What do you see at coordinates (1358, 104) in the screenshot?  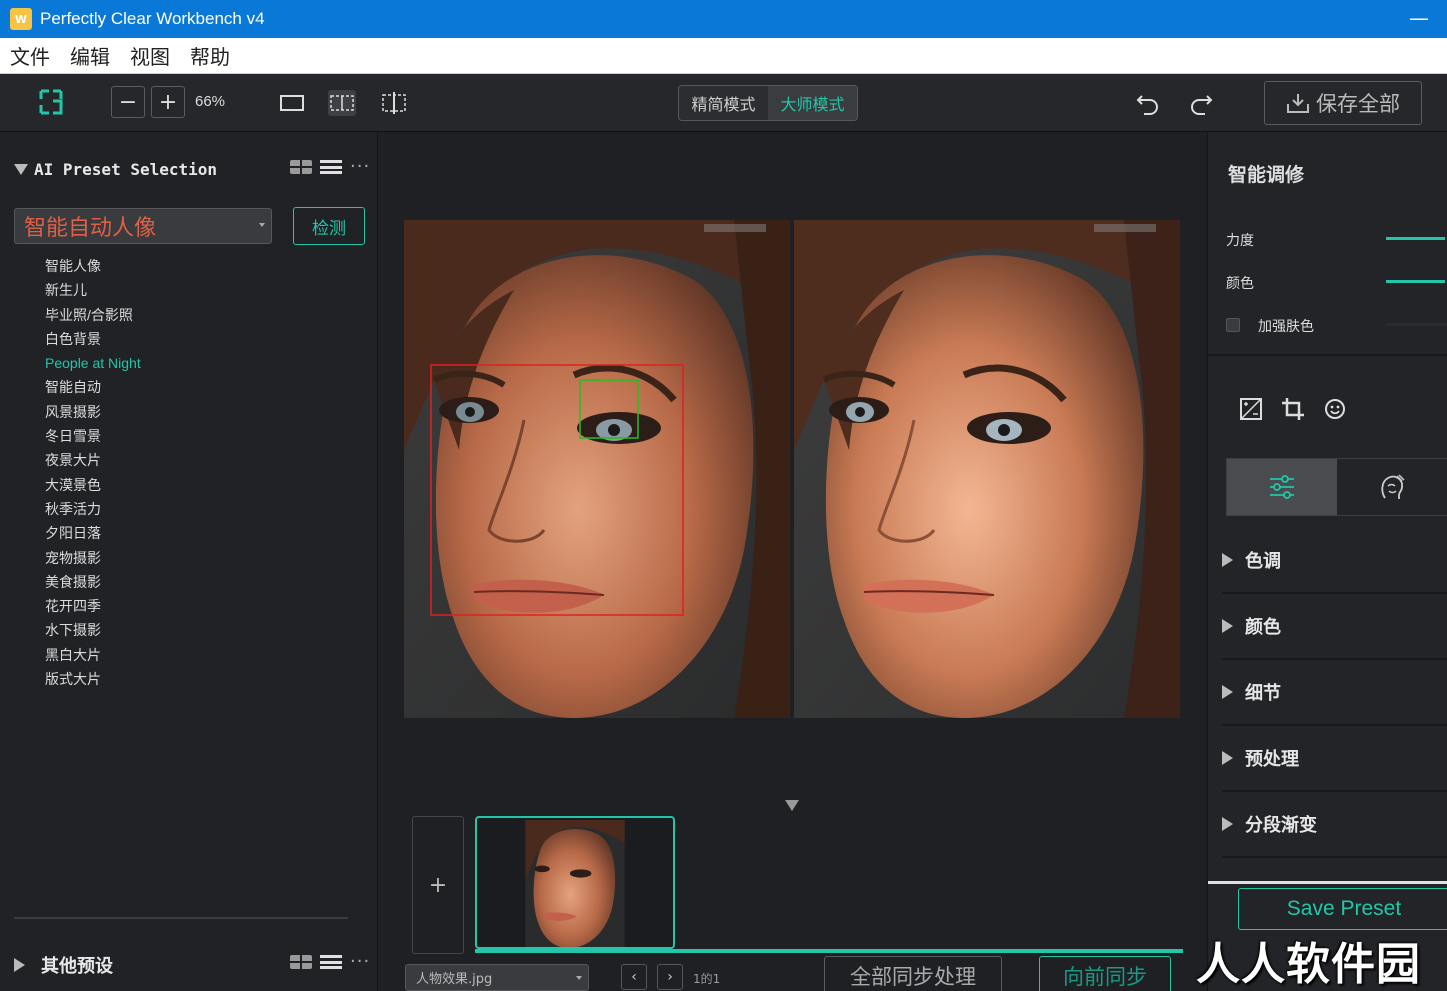 I see `save-all-label: 保存全部` at bounding box center [1358, 104].